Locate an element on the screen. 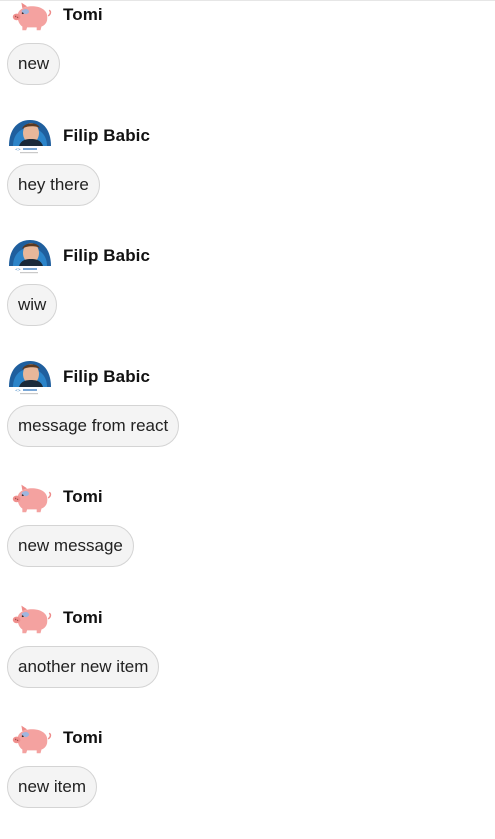 This screenshot has height=839, width=495. message-bubble: new message is located at coordinates (70, 546).